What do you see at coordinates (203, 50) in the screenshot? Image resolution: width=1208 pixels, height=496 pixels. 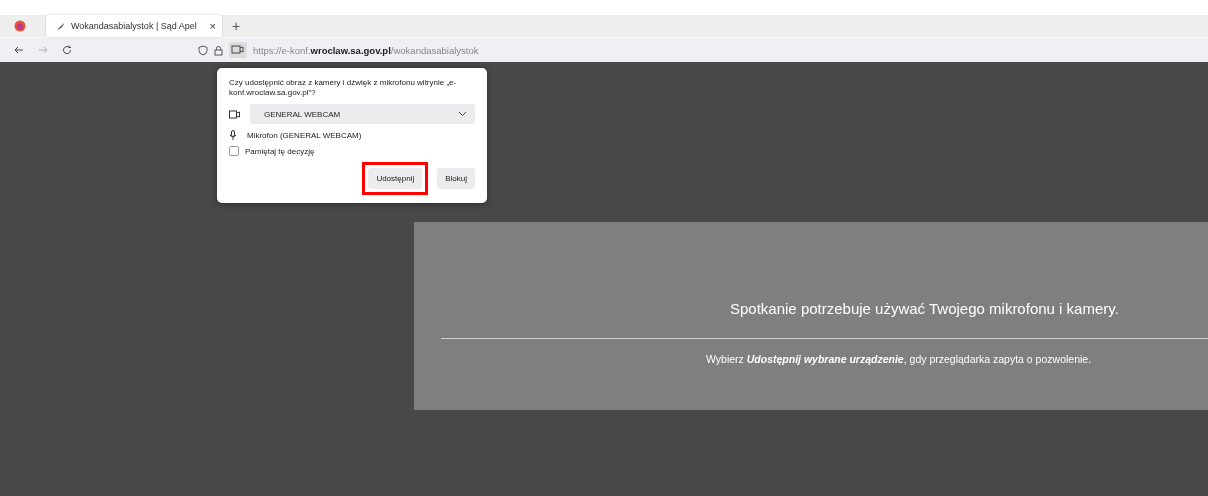 I see `shield-icon` at bounding box center [203, 50].